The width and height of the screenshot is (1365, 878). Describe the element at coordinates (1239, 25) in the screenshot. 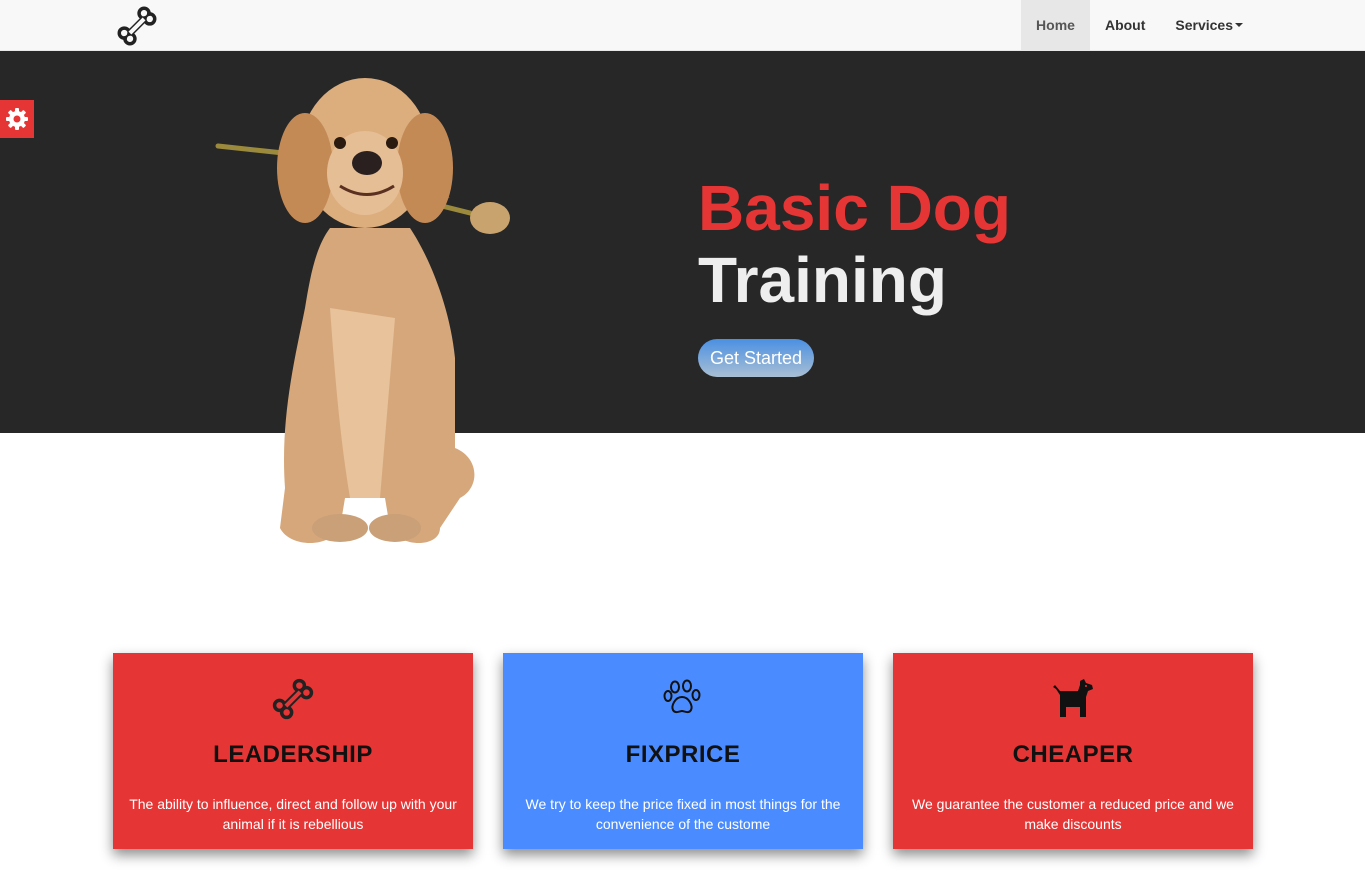

I see `caret-down-icon` at that location.